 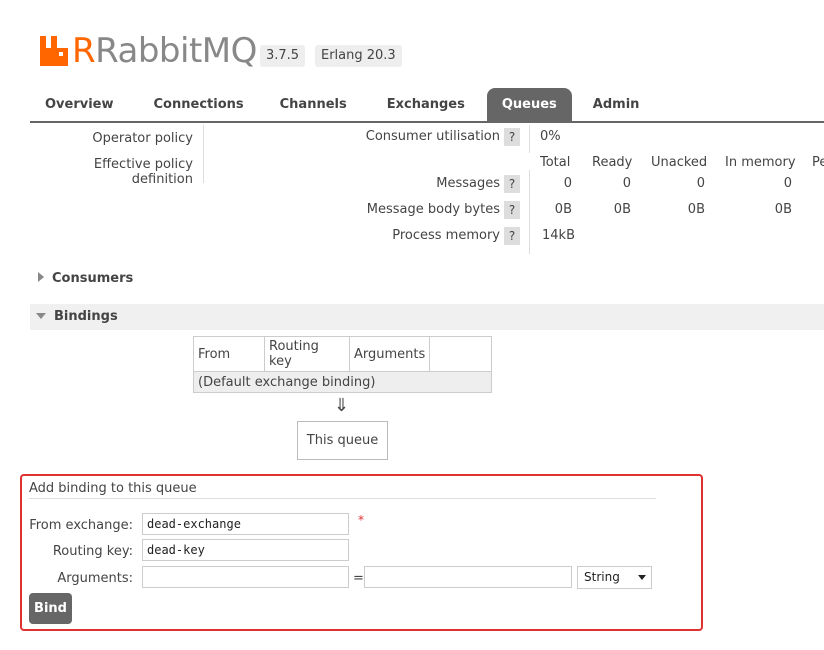 I want to click on table-row: (Default exchange binding), so click(x=342, y=382).